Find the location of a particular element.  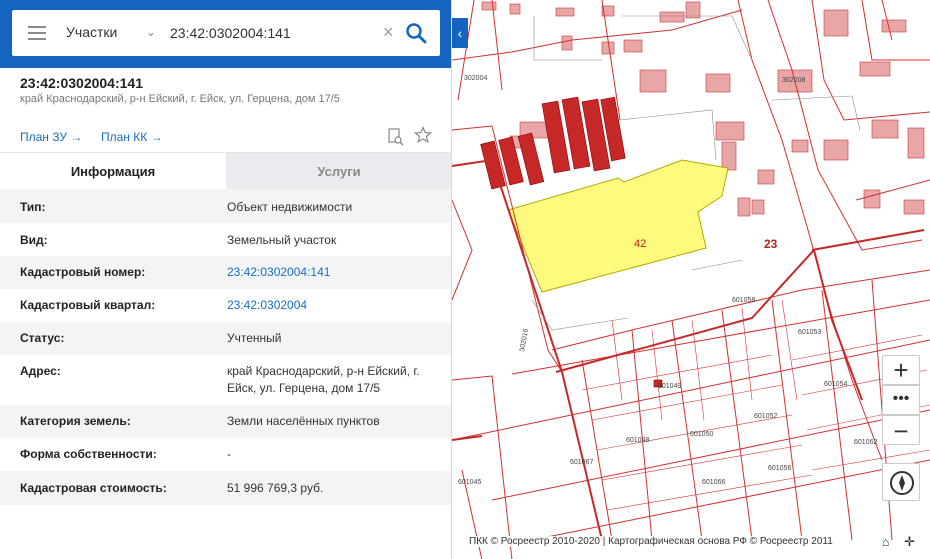

compass-icon is located at coordinates (901, 482).